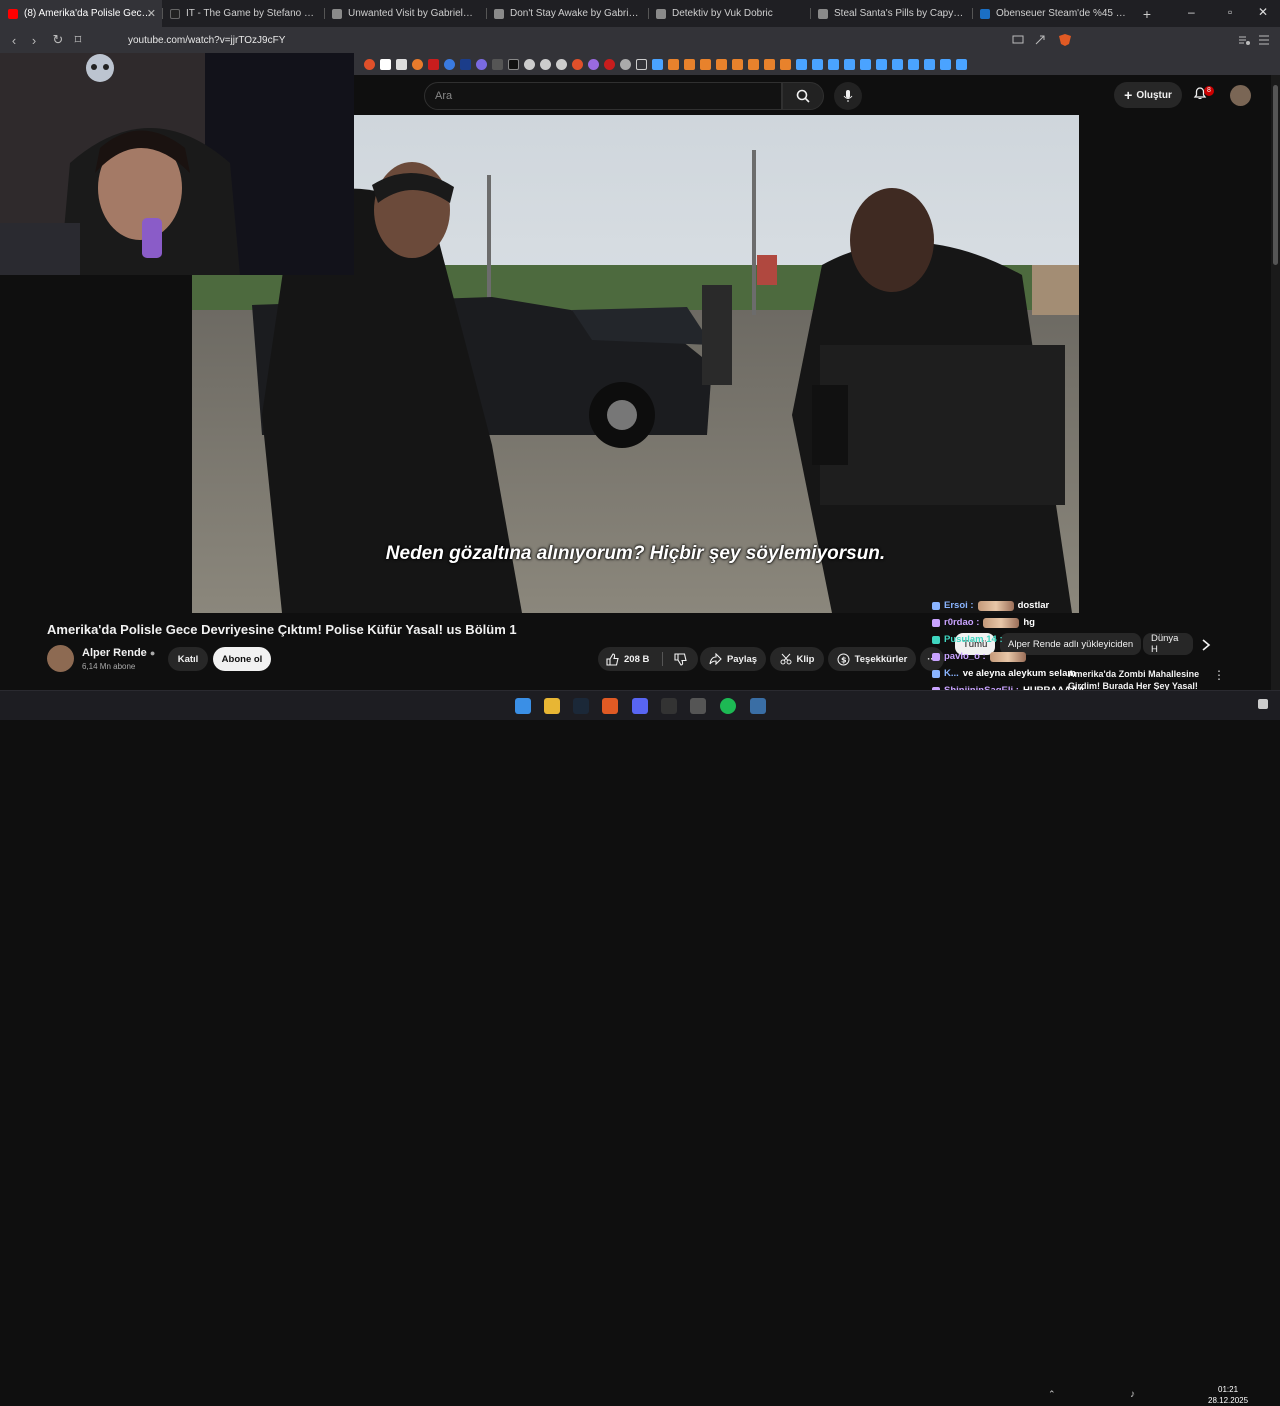 The image size is (1280, 1406). What do you see at coordinates (648, 659) in the screenshot?
I see `like-button: 208 B` at bounding box center [648, 659].